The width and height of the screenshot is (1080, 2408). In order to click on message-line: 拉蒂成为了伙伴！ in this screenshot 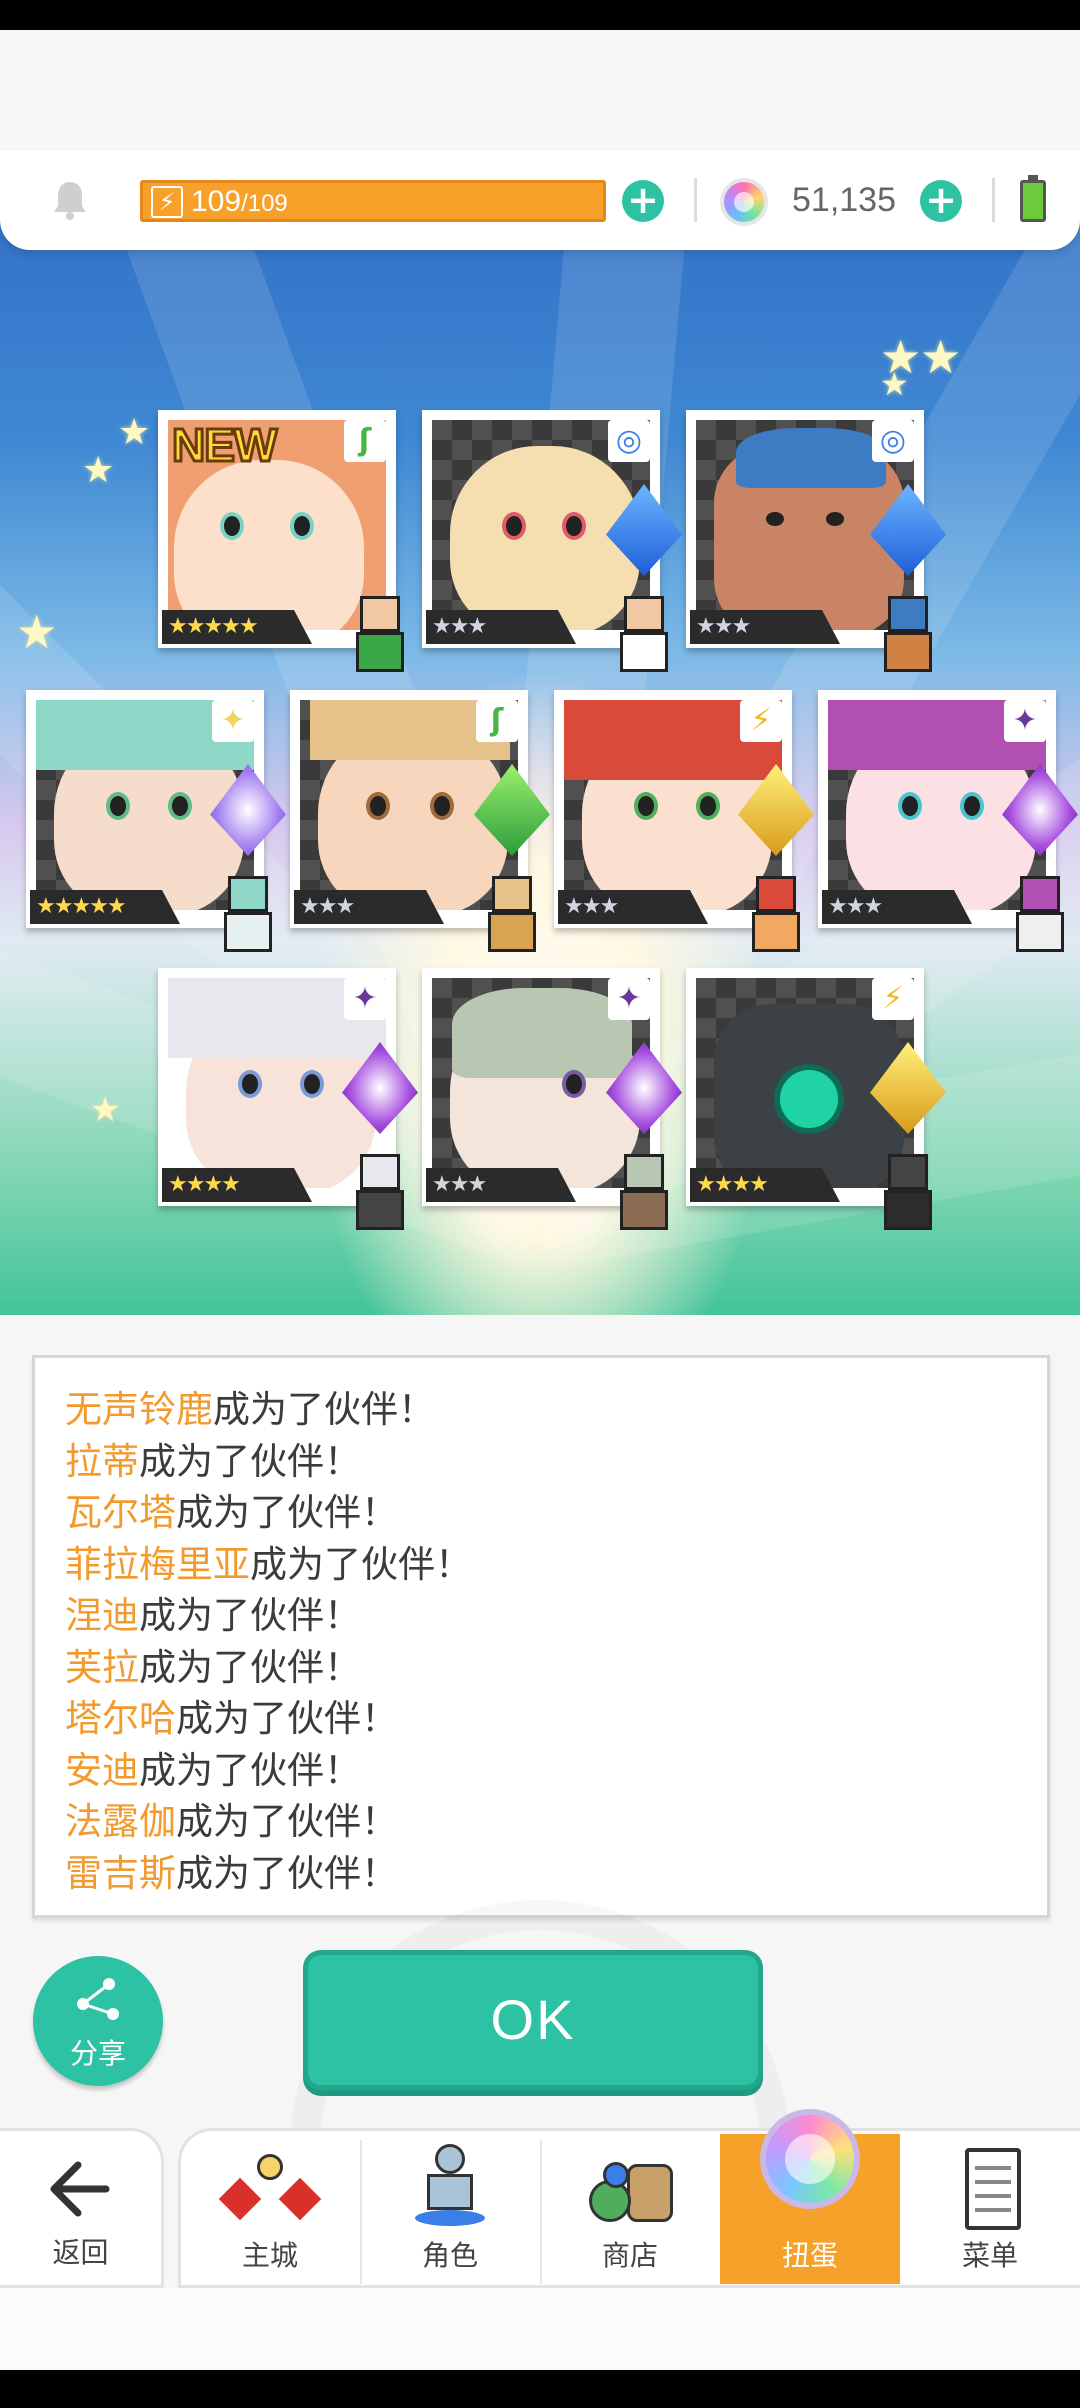, I will do `click(213, 1461)`.